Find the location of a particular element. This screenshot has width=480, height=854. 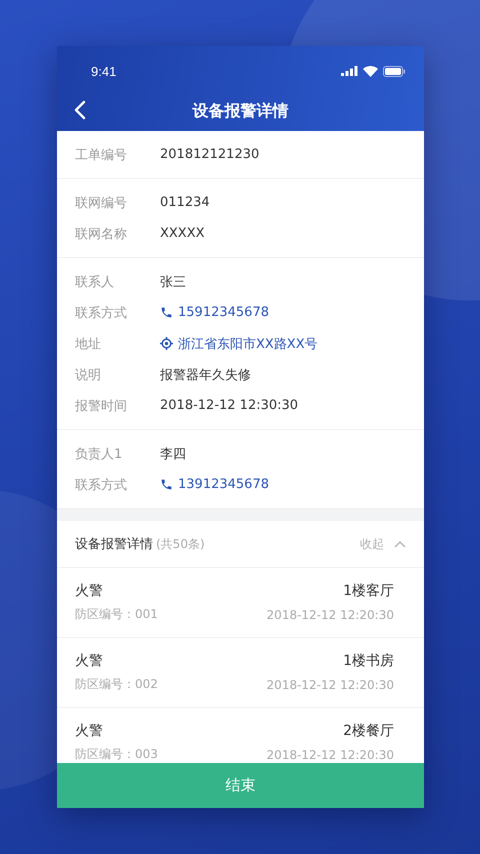

location-icon is located at coordinates (166, 343).